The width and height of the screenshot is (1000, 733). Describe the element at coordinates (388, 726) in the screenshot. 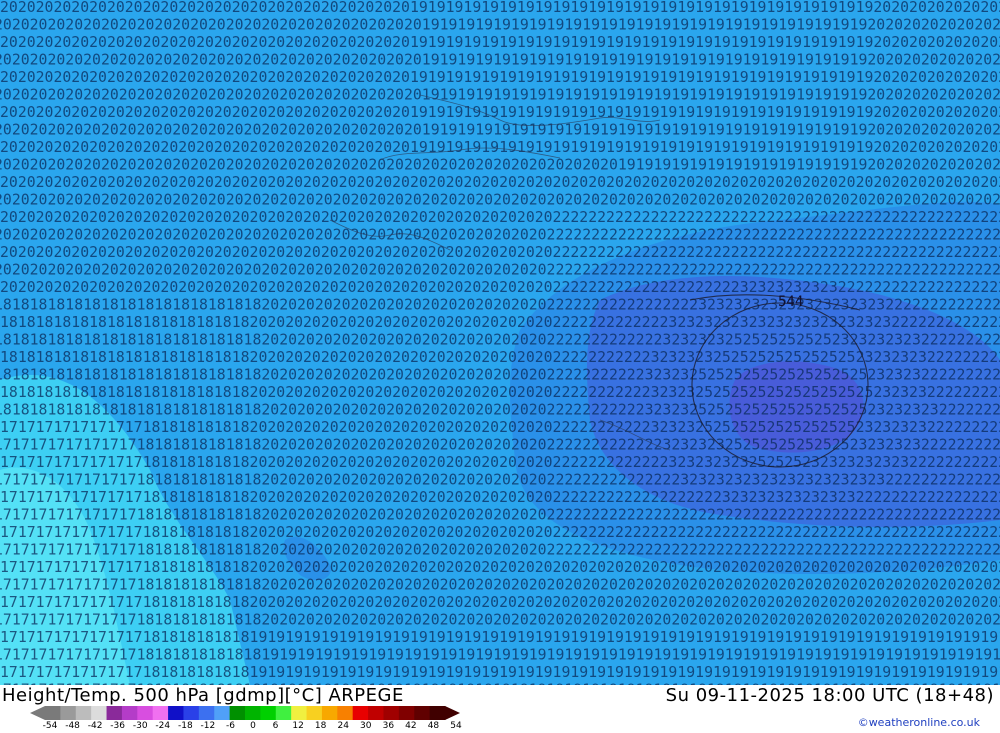

I see `legend-tick-label: 36` at that location.